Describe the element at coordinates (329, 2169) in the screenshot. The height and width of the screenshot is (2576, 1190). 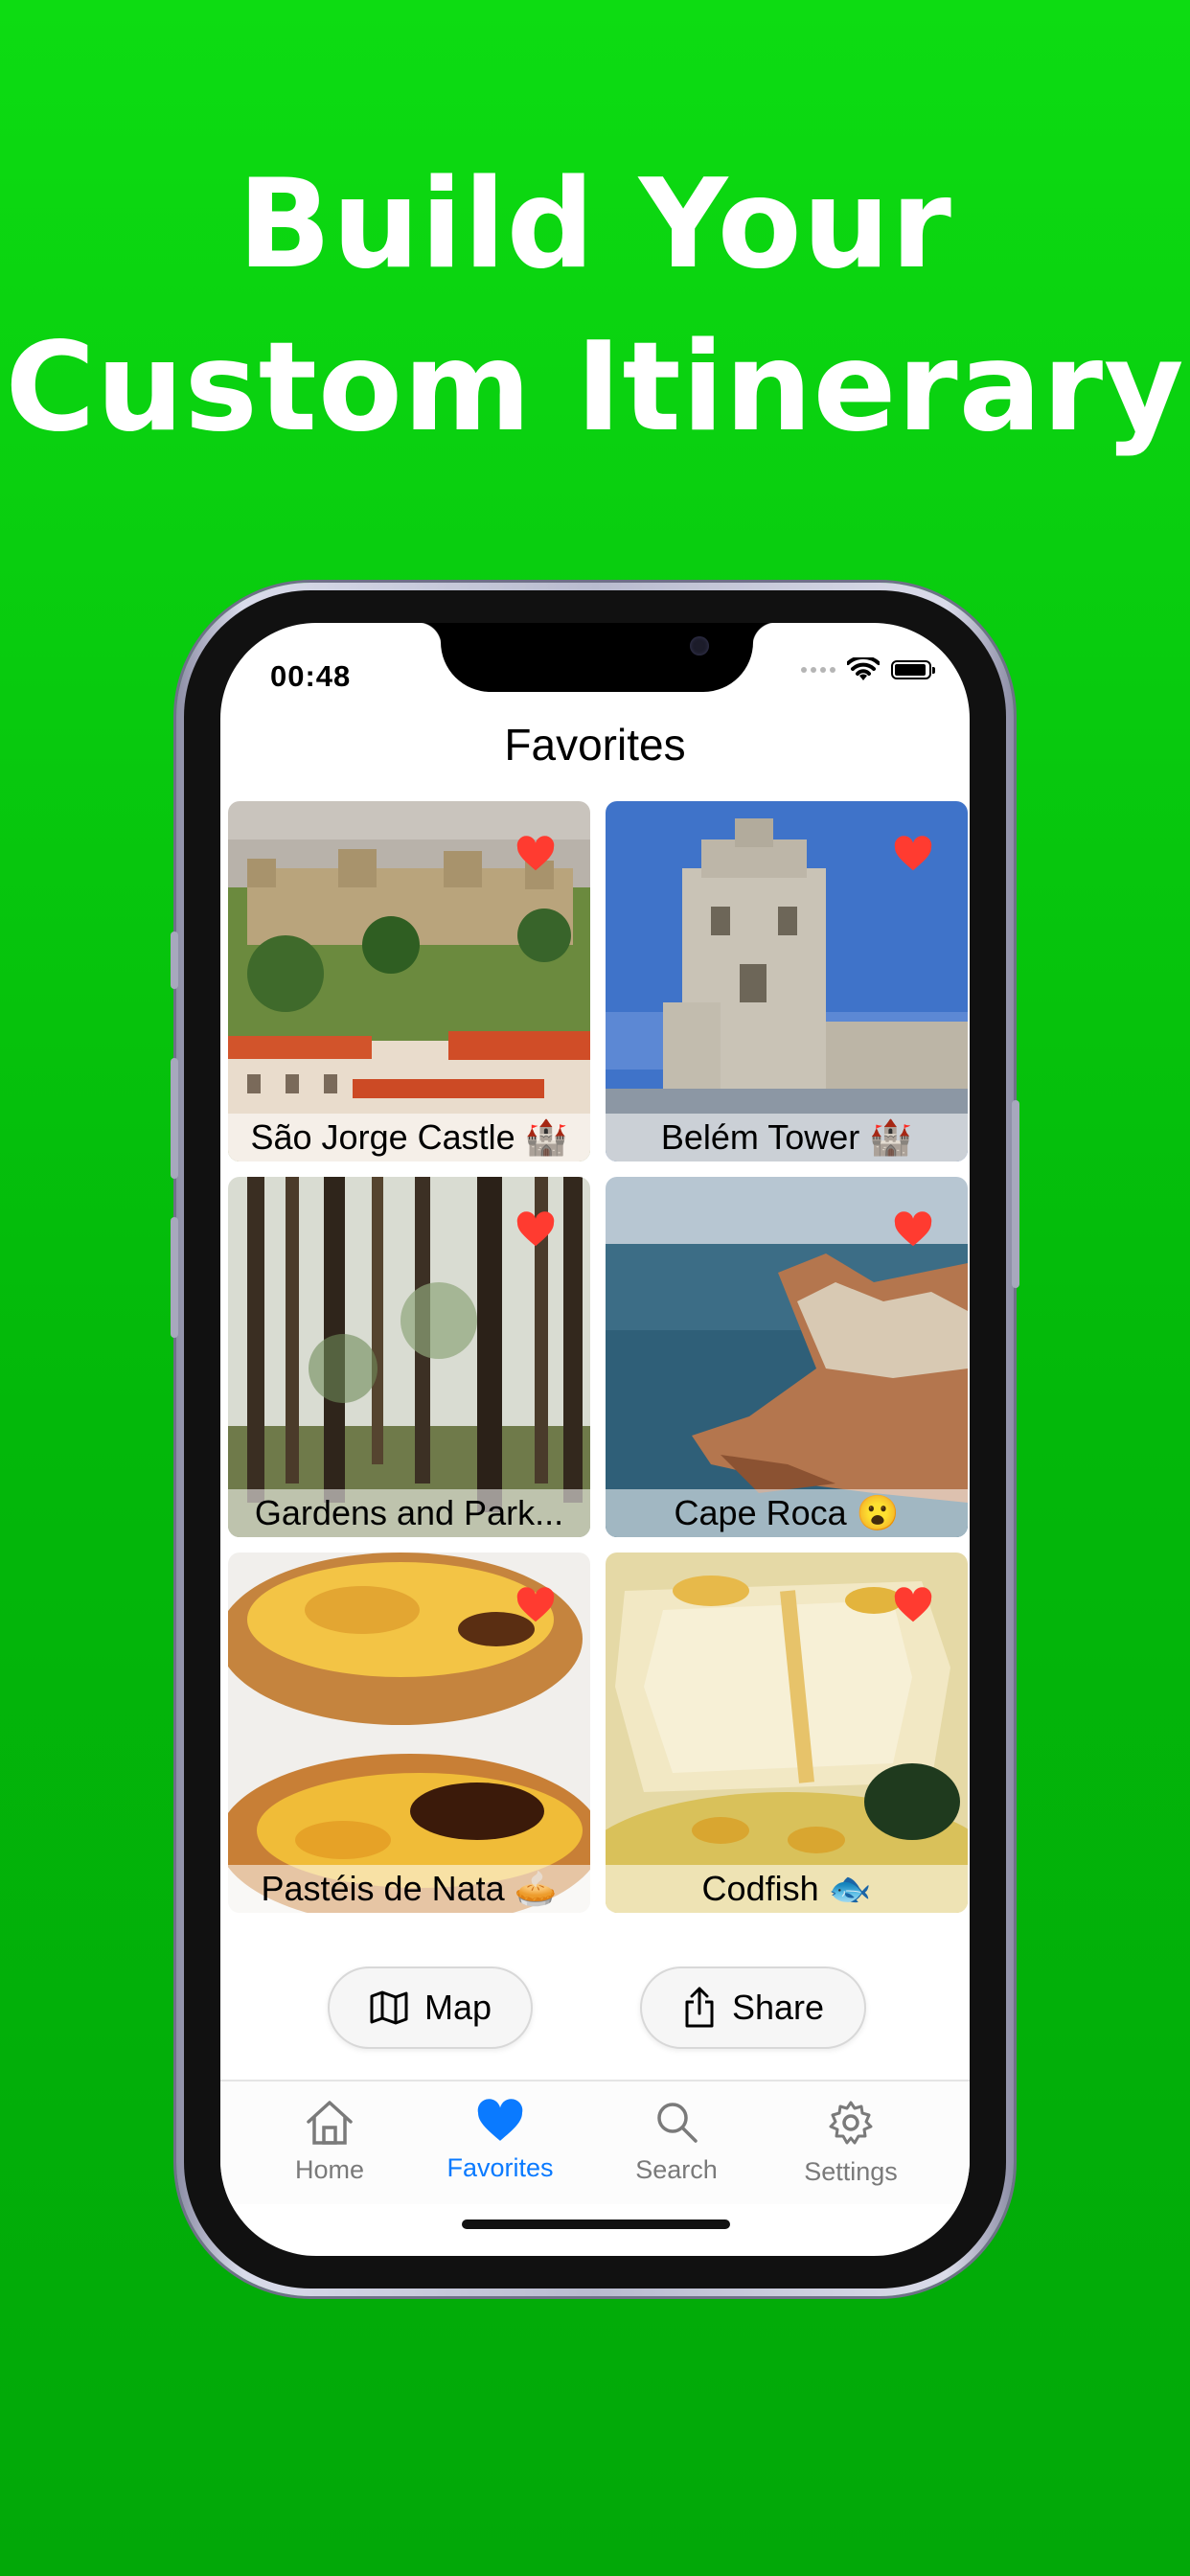
I see `tab-home-label: Home` at that location.